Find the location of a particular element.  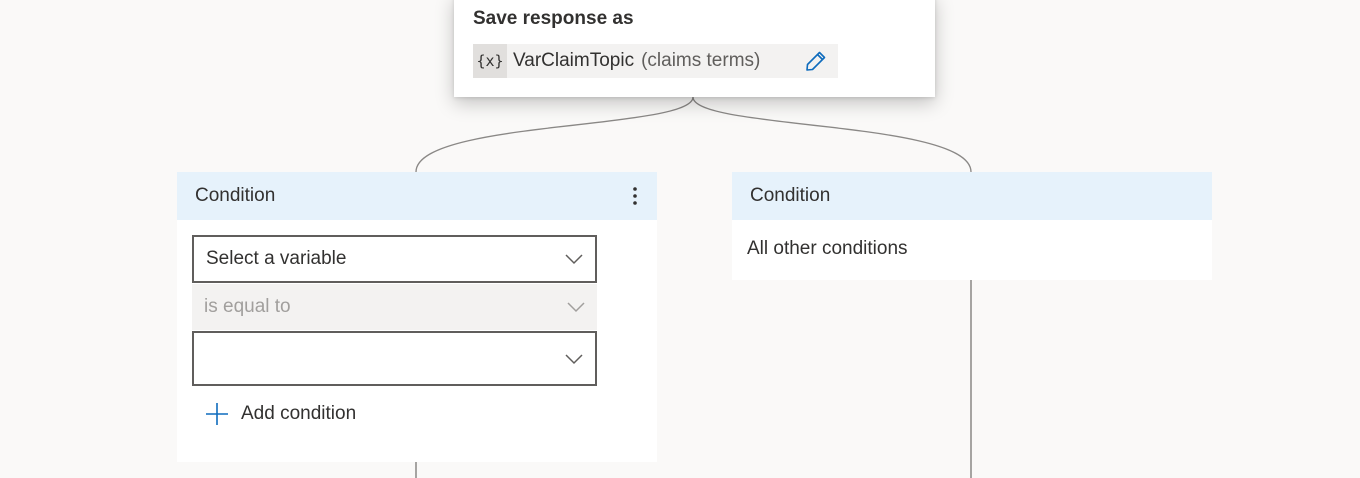

add-condition-button: Add condition is located at coordinates (280, 414).